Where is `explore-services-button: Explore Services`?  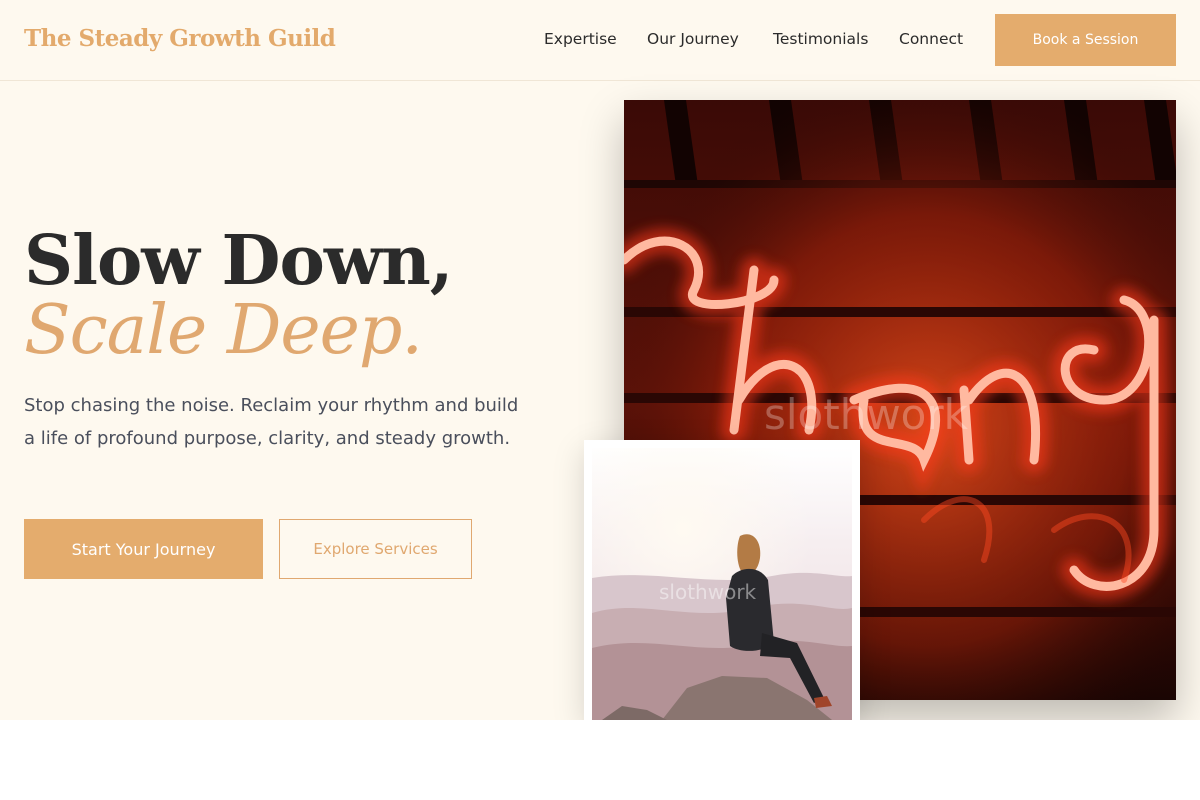
explore-services-button: Explore Services is located at coordinates (375, 549).